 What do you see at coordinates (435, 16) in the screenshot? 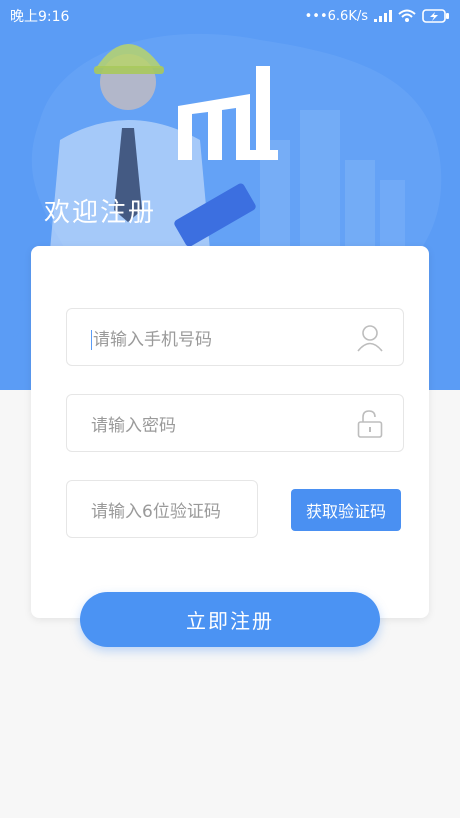
I see `battery-charging-icon` at bounding box center [435, 16].